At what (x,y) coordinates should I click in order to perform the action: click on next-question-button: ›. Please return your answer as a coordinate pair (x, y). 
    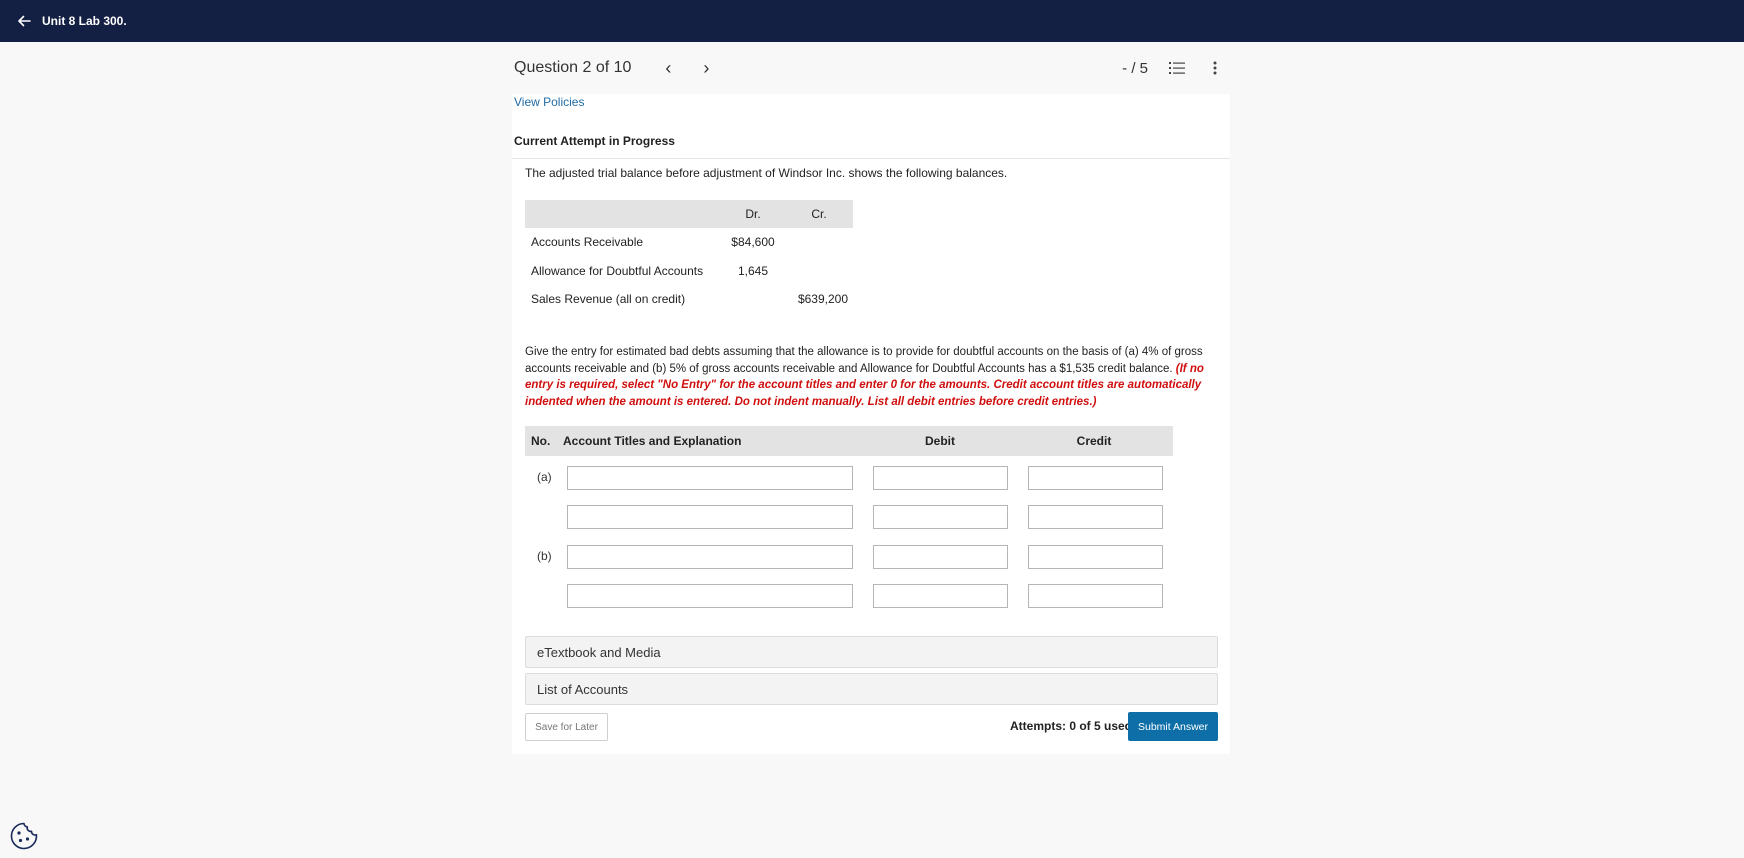
    Looking at the image, I should click on (706, 68).